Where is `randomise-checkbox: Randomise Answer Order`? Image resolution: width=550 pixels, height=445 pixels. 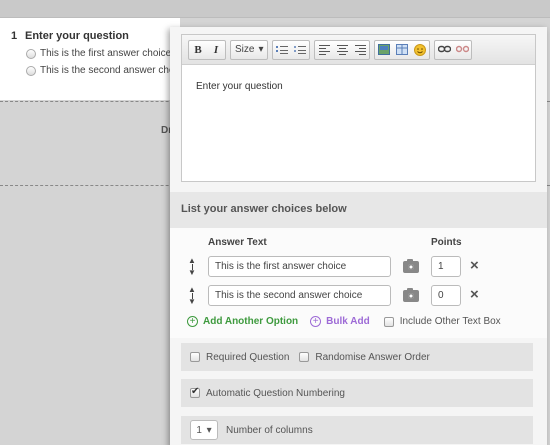
randomise-checkbox: Randomise Answer Order is located at coordinates (364, 357).